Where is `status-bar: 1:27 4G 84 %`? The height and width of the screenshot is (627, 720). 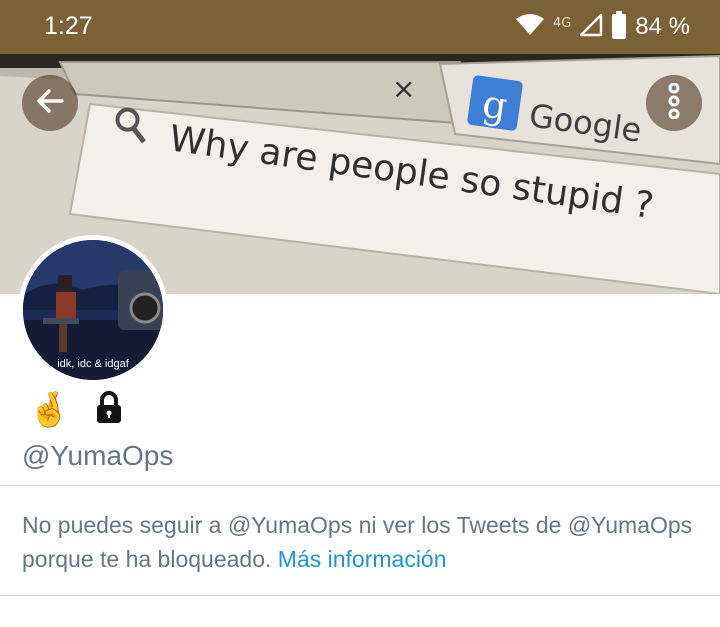 status-bar: 1:27 4G 84 % is located at coordinates (360, 27).